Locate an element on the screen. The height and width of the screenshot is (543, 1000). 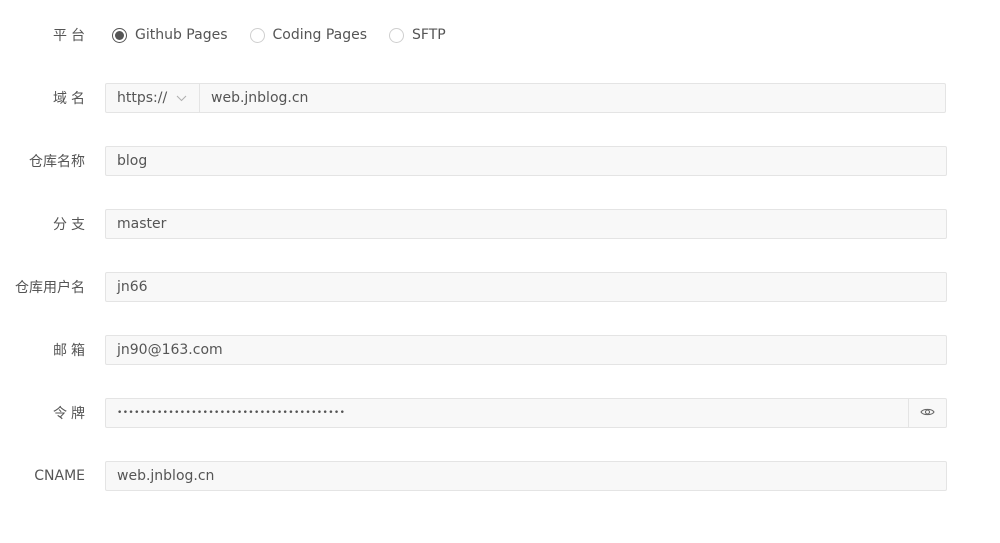
radio-sftp: SFTP is located at coordinates (417, 35).